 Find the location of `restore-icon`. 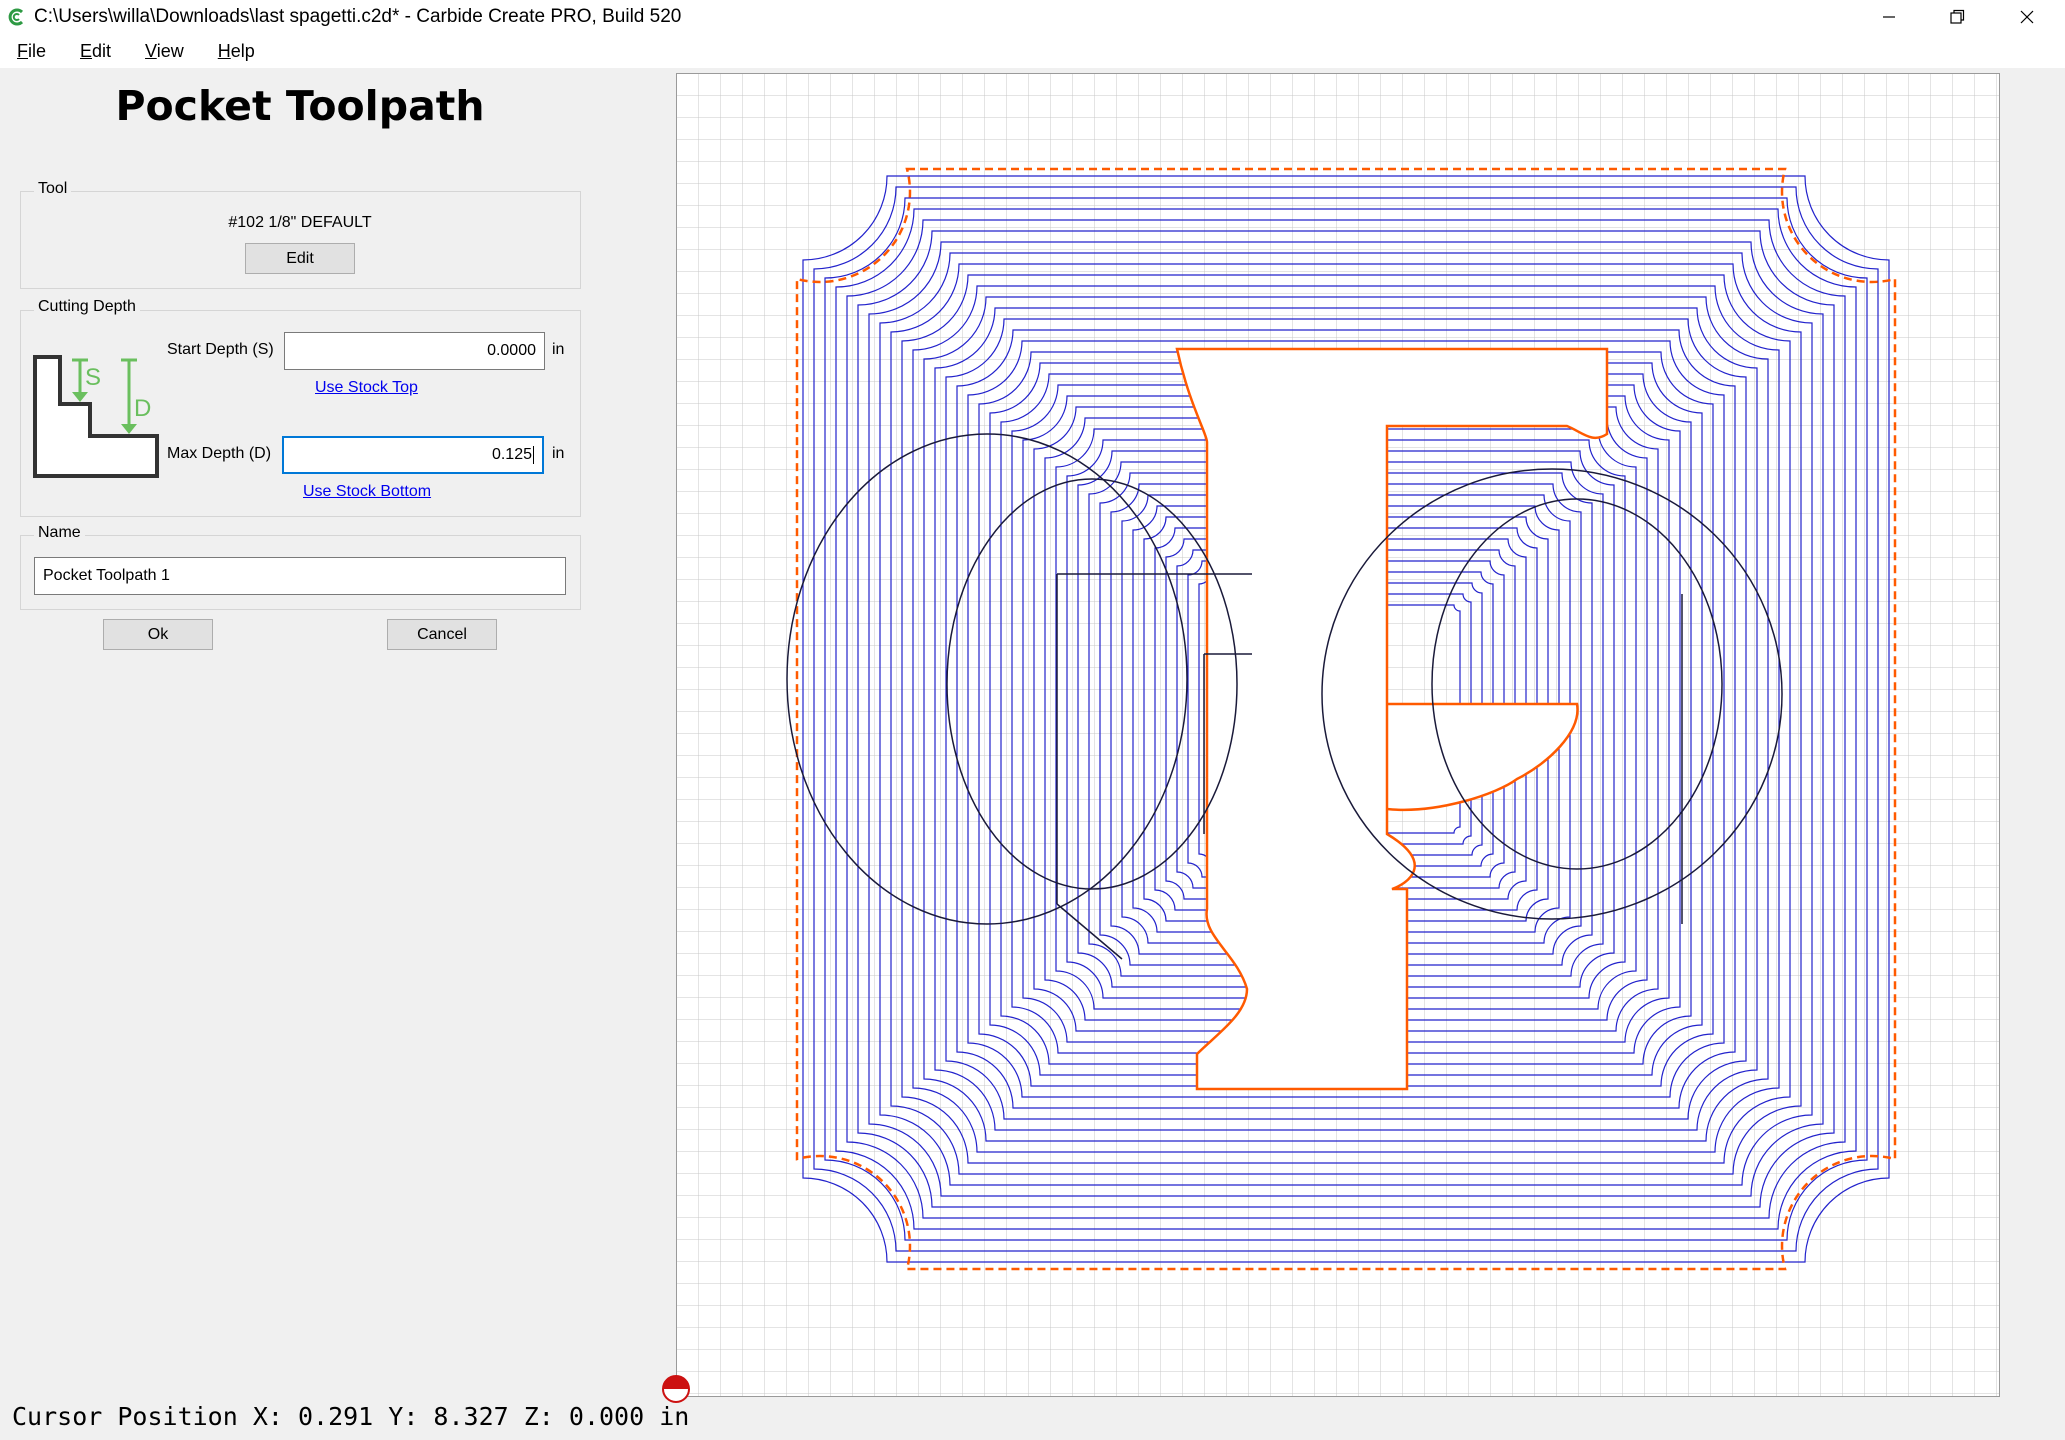

restore-icon is located at coordinates (1957, 16).